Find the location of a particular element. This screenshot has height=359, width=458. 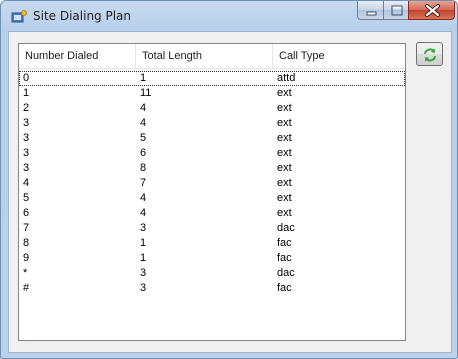

cell-total-length: 11 is located at coordinates (146, 93).